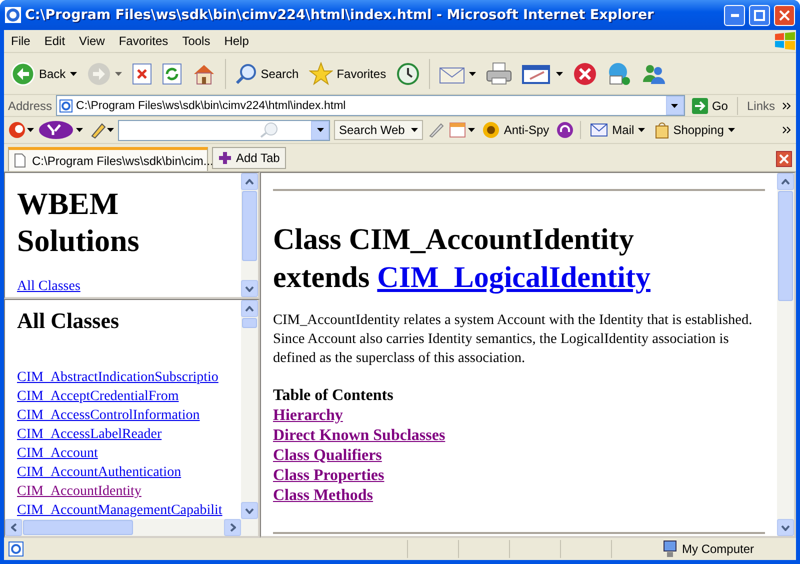 Image resolution: width=800 pixels, height=564 pixels. I want to click on toolbar-button: Search, so click(267, 73).